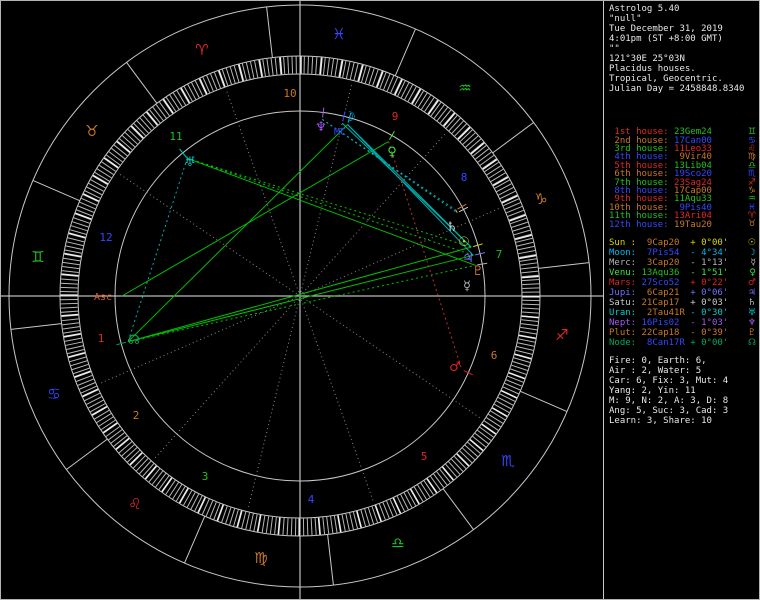 This screenshot has height=600, width=760. Describe the element at coordinates (625, 19) in the screenshot. I see `chart-name: "null"` at that location.